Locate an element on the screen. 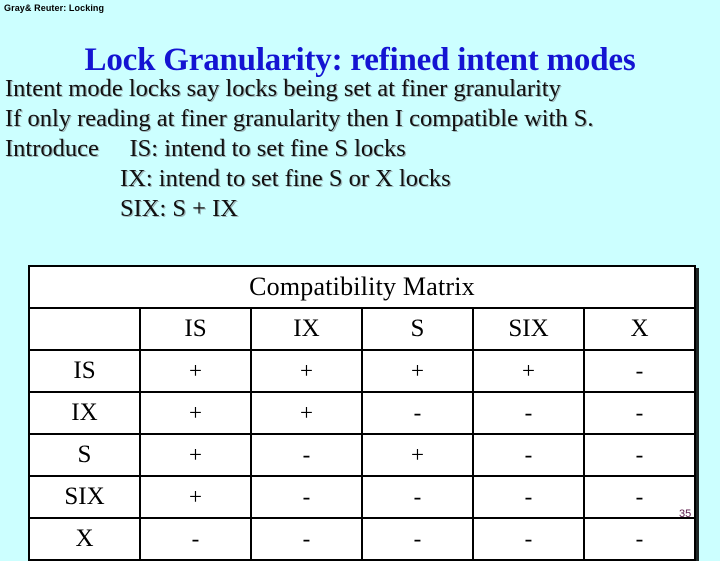  table-row: IX + + - - - is located at coordinates (362, 413).